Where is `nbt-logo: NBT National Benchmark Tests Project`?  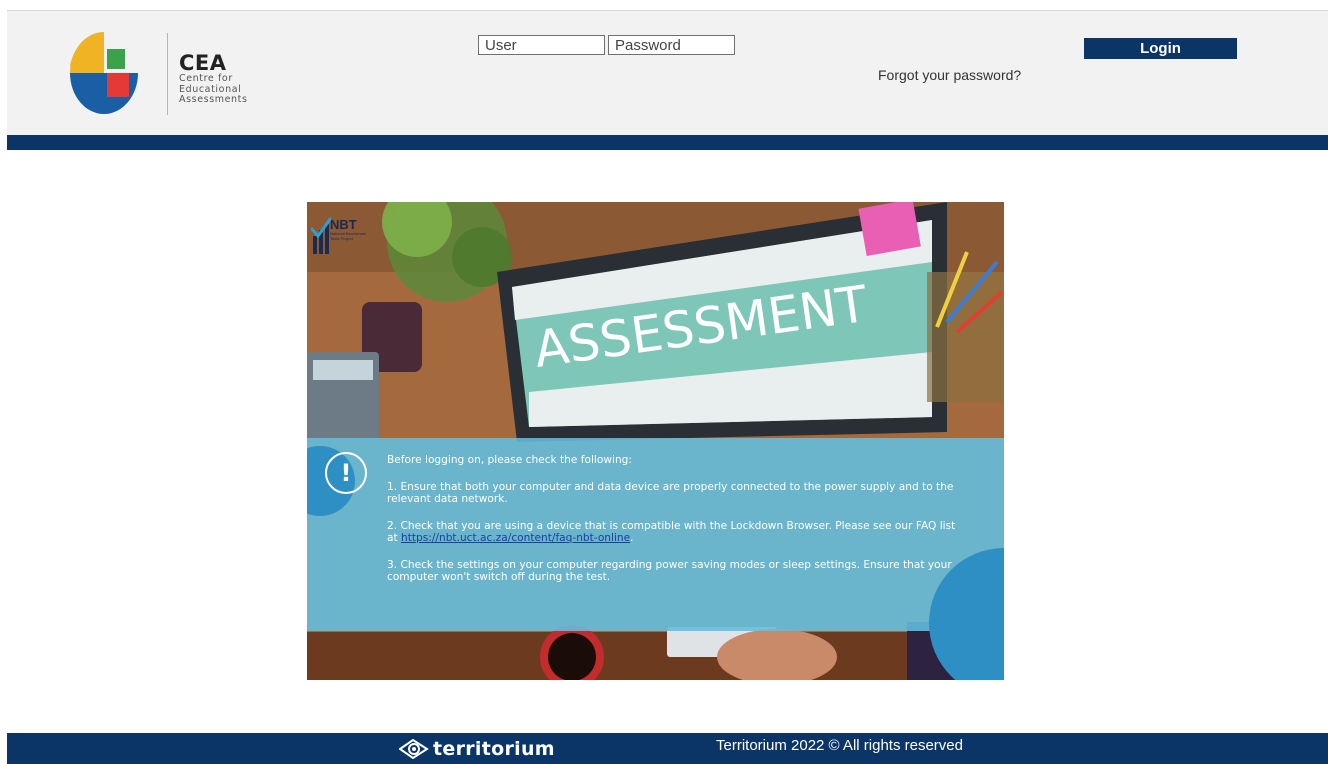 nbt-logo: NBT National Benchmark Tests Project is located at coordinates (350, 229).